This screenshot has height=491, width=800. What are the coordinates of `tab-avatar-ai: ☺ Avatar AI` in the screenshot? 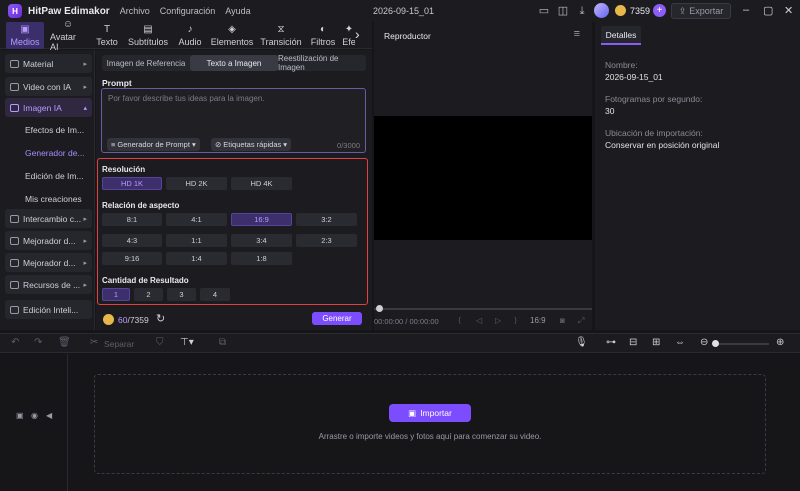 It's located at (68, 35).